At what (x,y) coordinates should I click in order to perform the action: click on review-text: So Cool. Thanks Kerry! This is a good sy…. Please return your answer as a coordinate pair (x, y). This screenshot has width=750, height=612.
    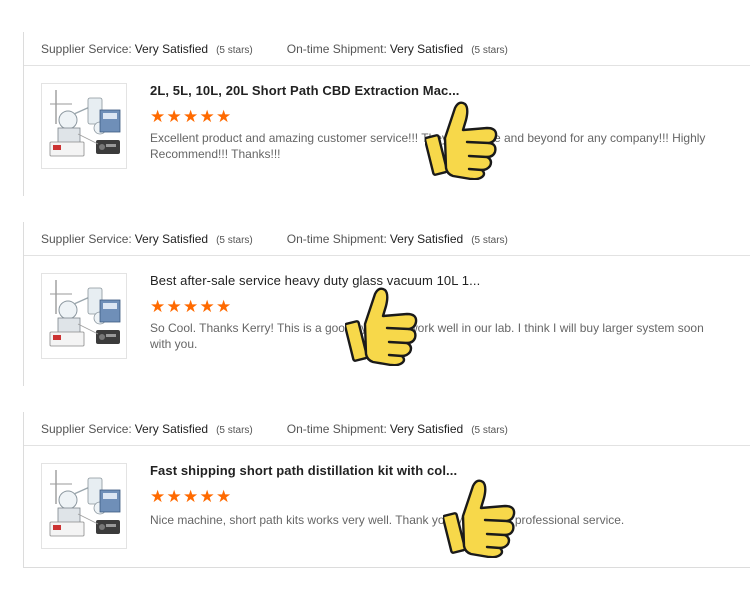
    Looking at the image, I should click on (427, 336).